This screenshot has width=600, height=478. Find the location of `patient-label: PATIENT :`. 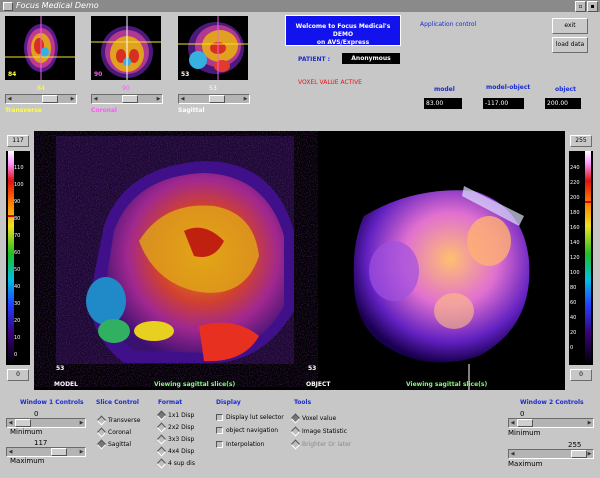

patient-label: PATIENT : is located at coordinates (314, 59).